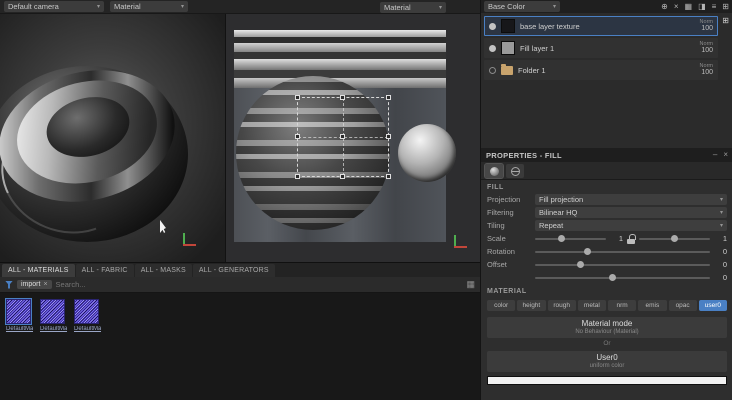 The width and height of the screenshot is (732, 400). Describe the element at coordinates (715, 155) in the screenshot. I see `minimize-icon: –` at that location.